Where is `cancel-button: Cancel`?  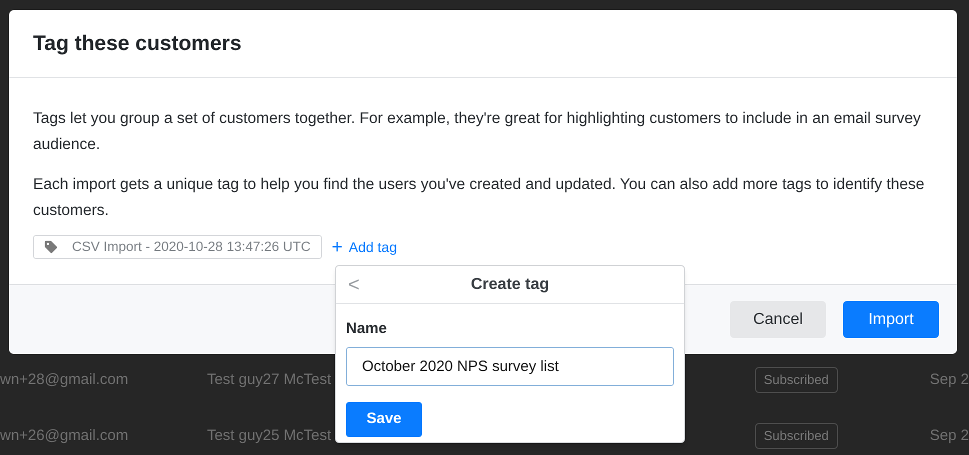
cancel-button: Cancel is located at coordinates (778, 319).